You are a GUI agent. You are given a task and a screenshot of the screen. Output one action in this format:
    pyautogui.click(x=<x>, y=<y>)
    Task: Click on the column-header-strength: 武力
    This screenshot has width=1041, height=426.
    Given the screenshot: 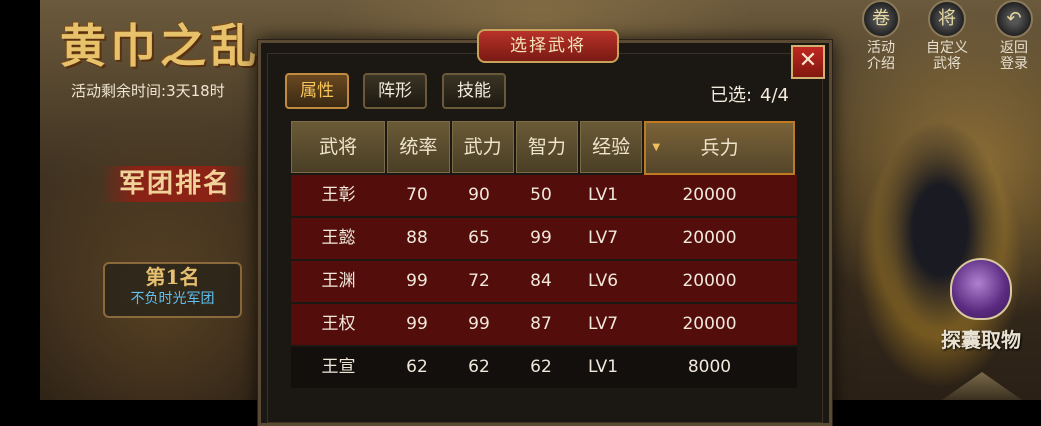 What is the action you would take?
    pyautogui.click(x=482, y=147)
    